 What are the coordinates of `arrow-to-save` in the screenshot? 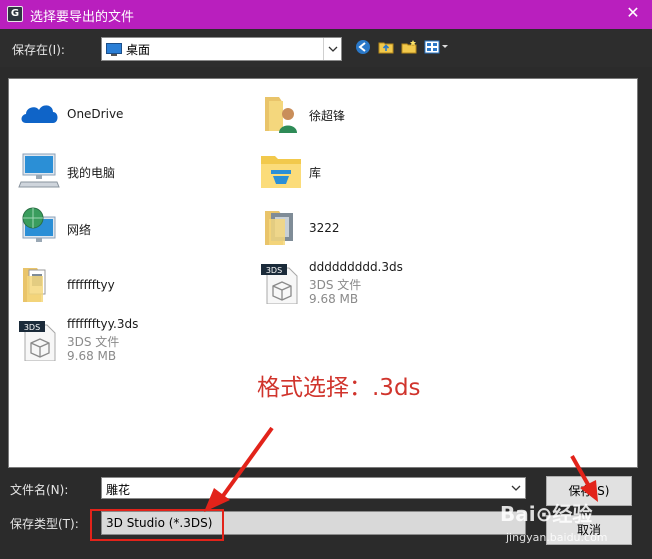 It's located at (584, 478).